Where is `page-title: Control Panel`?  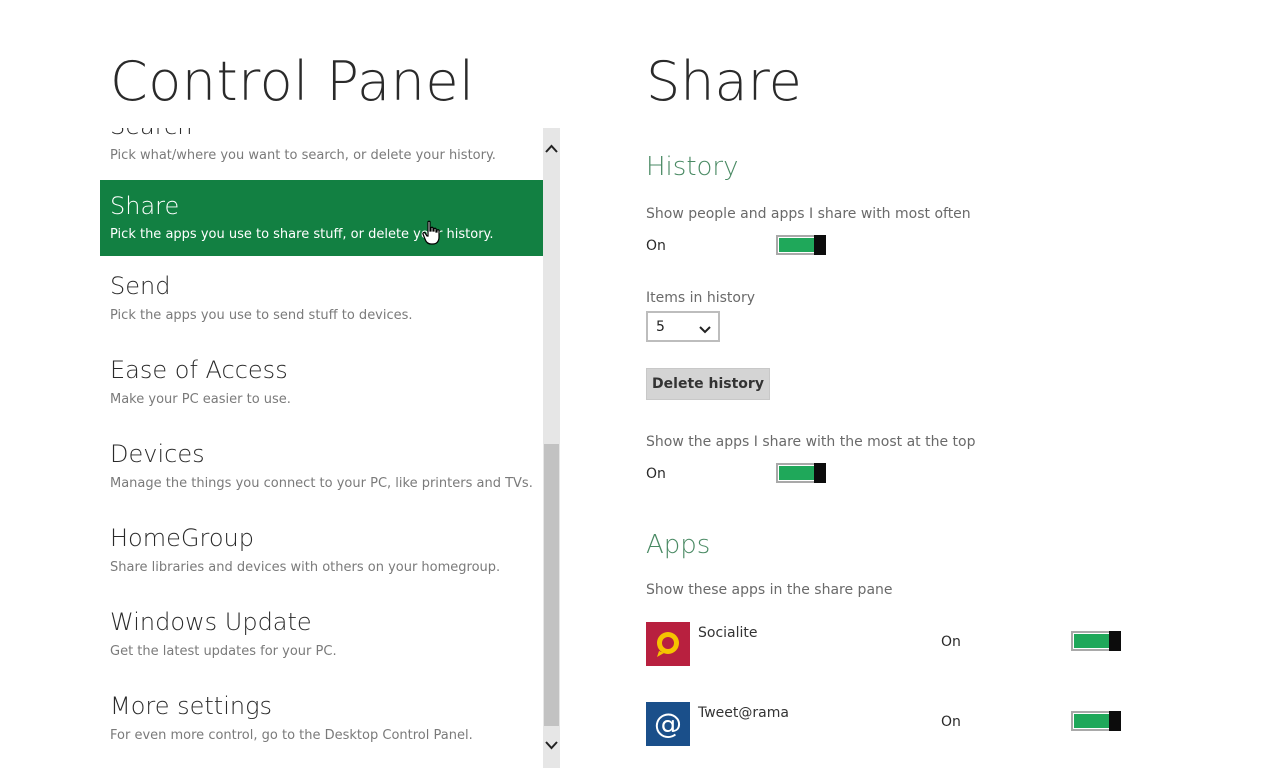 page-title: Control Panel is located at coordinates (292, 81).